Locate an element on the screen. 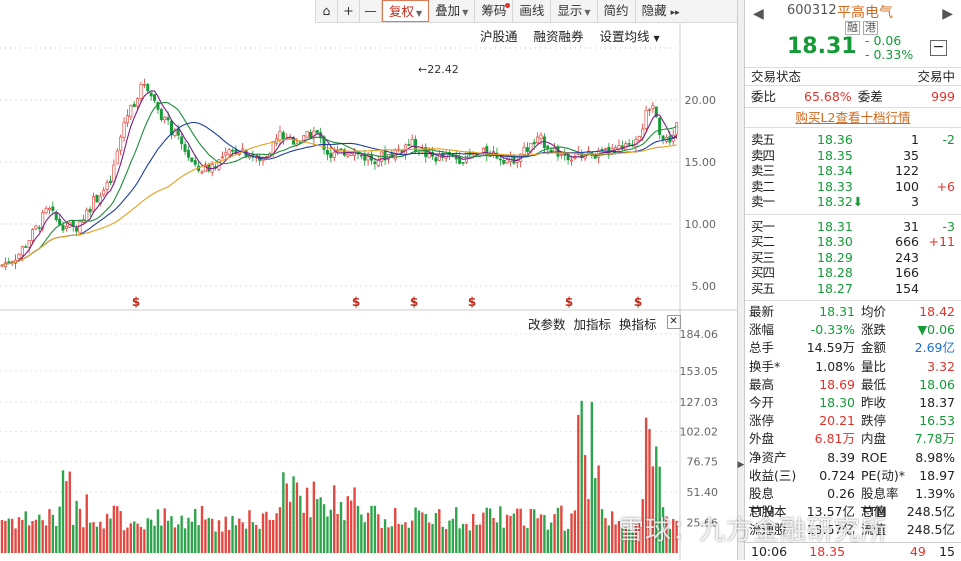 This screenshot has width=961, height=561. price-tick-label: 15.00 is located at coordinates (701, 162).